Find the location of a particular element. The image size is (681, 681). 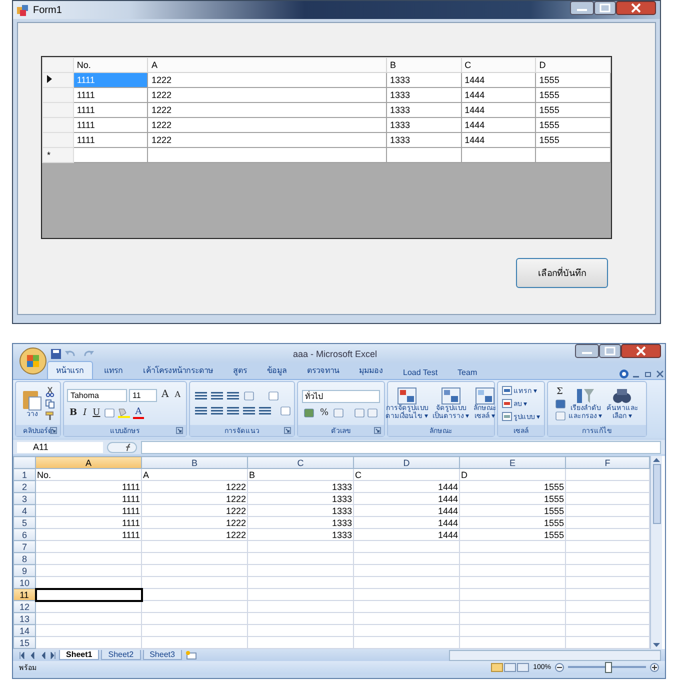

row-header: 3 is located at coordinates (25, 498).